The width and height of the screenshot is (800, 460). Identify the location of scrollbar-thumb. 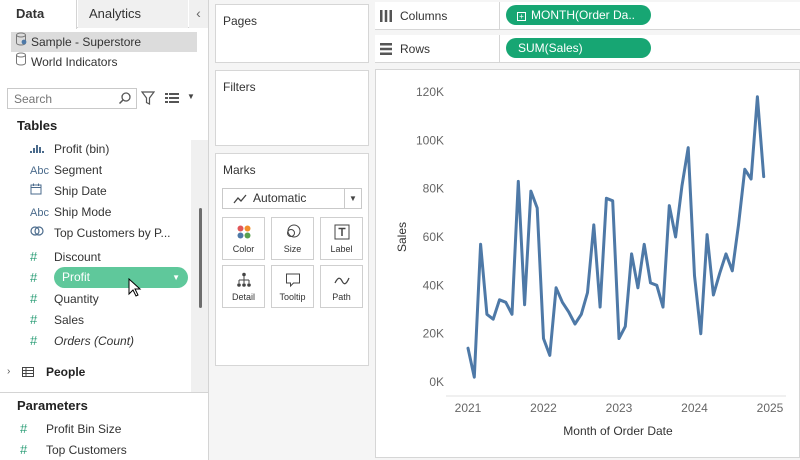
(200, 258).